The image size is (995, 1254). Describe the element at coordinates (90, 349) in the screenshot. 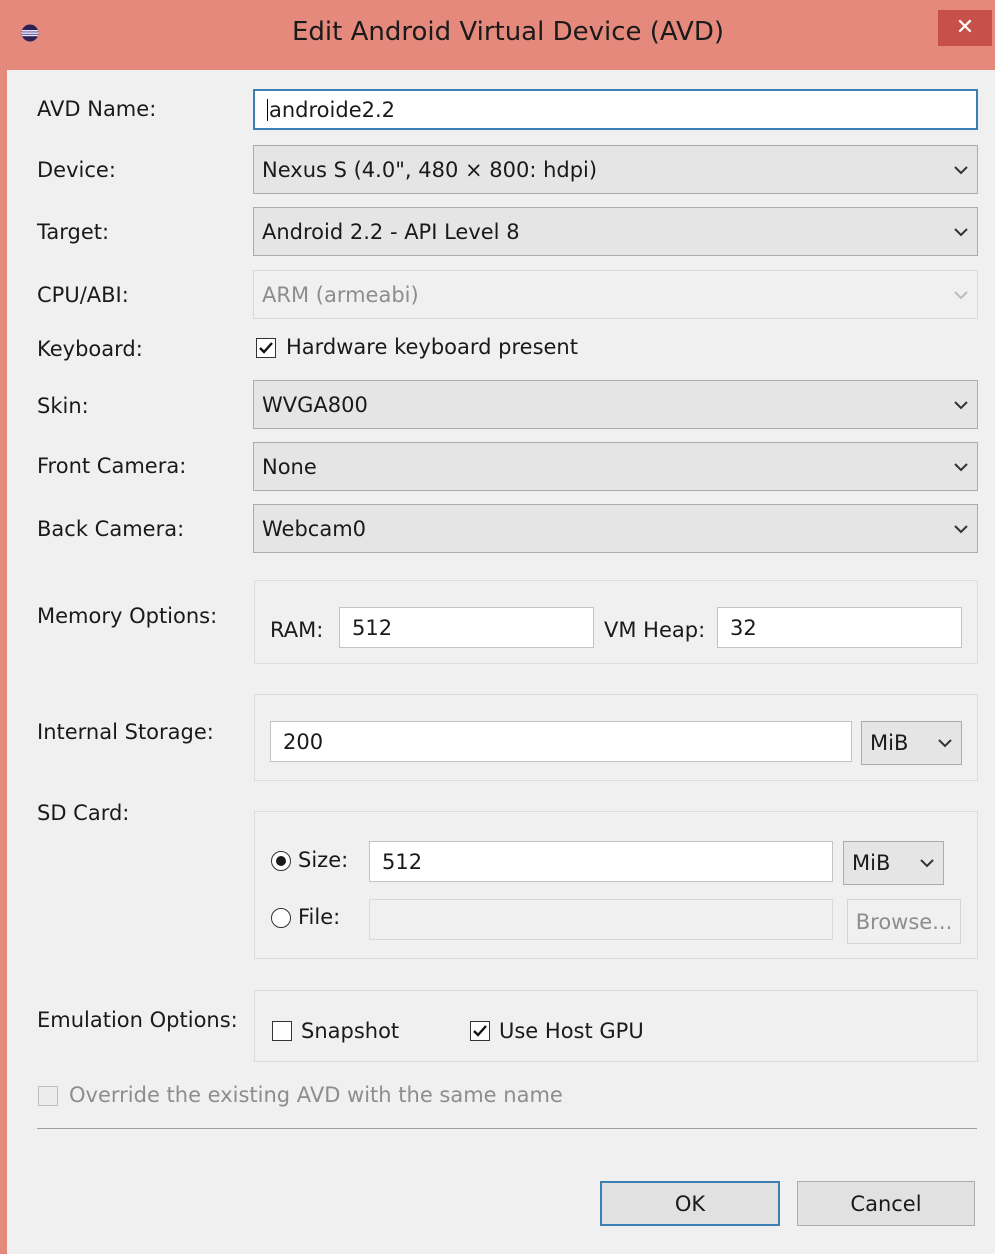

I see `keyboard-label: Keyboard:` at that location.